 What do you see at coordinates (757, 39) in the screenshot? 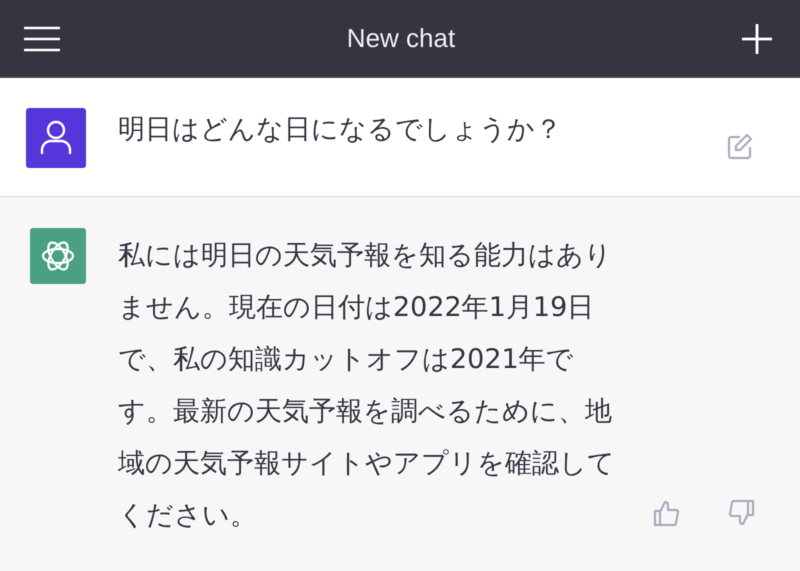
I see `plus-icon` at bounding box center [757, 39].